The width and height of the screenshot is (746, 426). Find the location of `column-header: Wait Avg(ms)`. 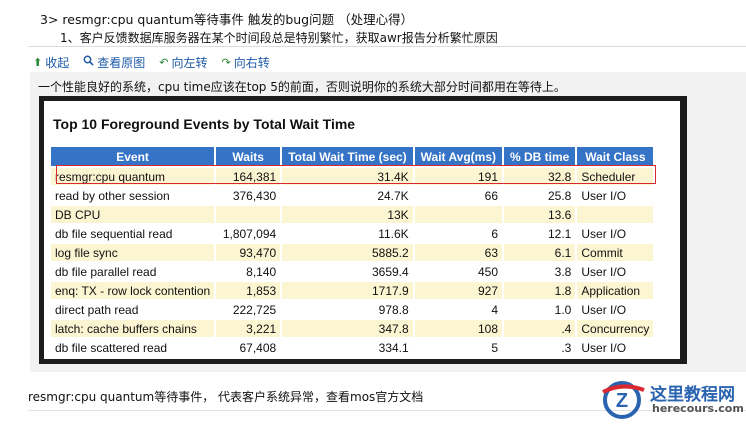

column-header: Wait Avg(ms) is located at coordinates (458, 156).